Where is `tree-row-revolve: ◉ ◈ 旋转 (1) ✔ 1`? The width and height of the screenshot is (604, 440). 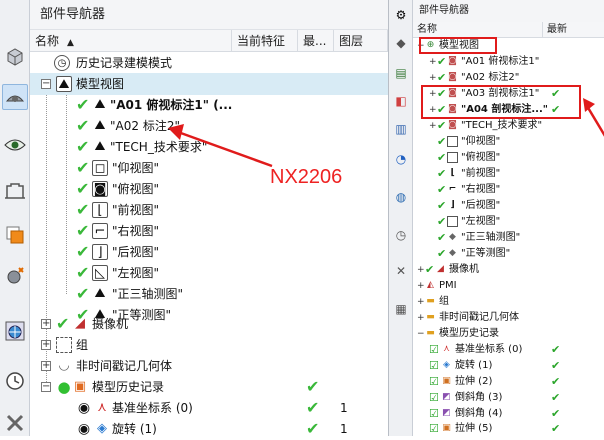
tree-row-revolve: ◉ ◈ 旋转 (1) ✔ 1 is located at coordinates (209, 429).